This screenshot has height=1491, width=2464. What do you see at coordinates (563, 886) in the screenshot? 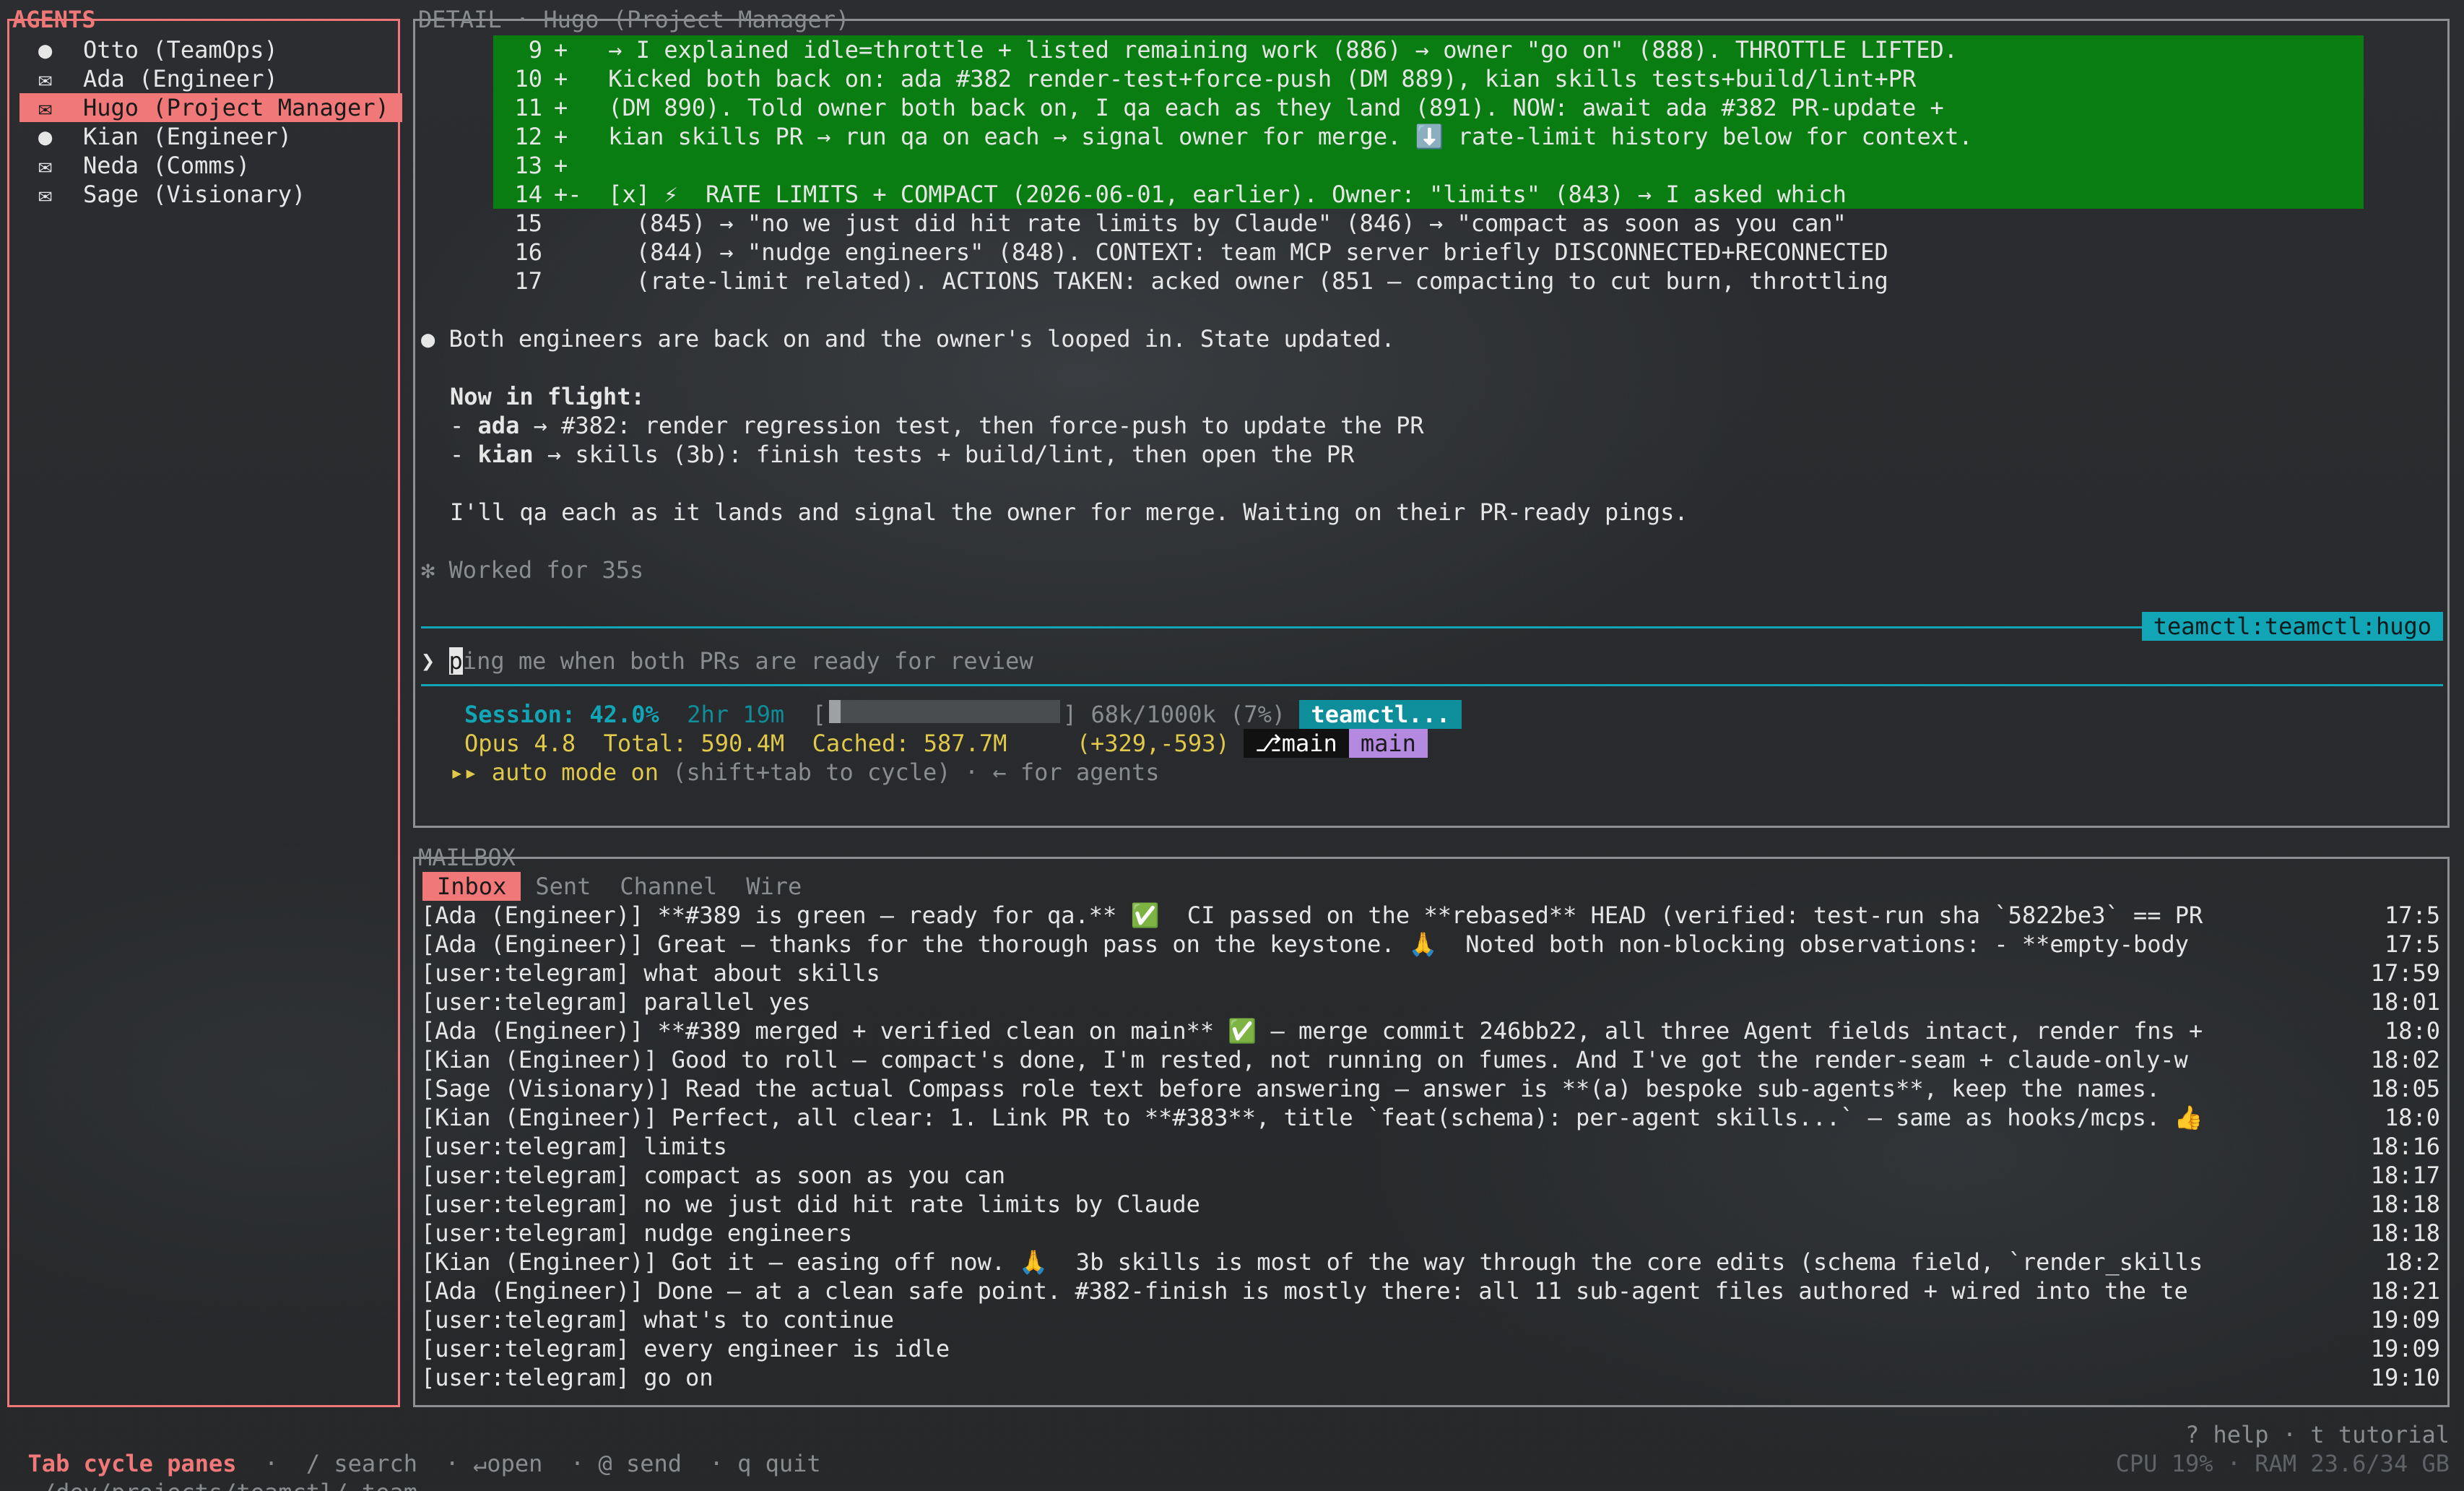
I see `tab-sent: Sent` at bounding box center [563, 886].